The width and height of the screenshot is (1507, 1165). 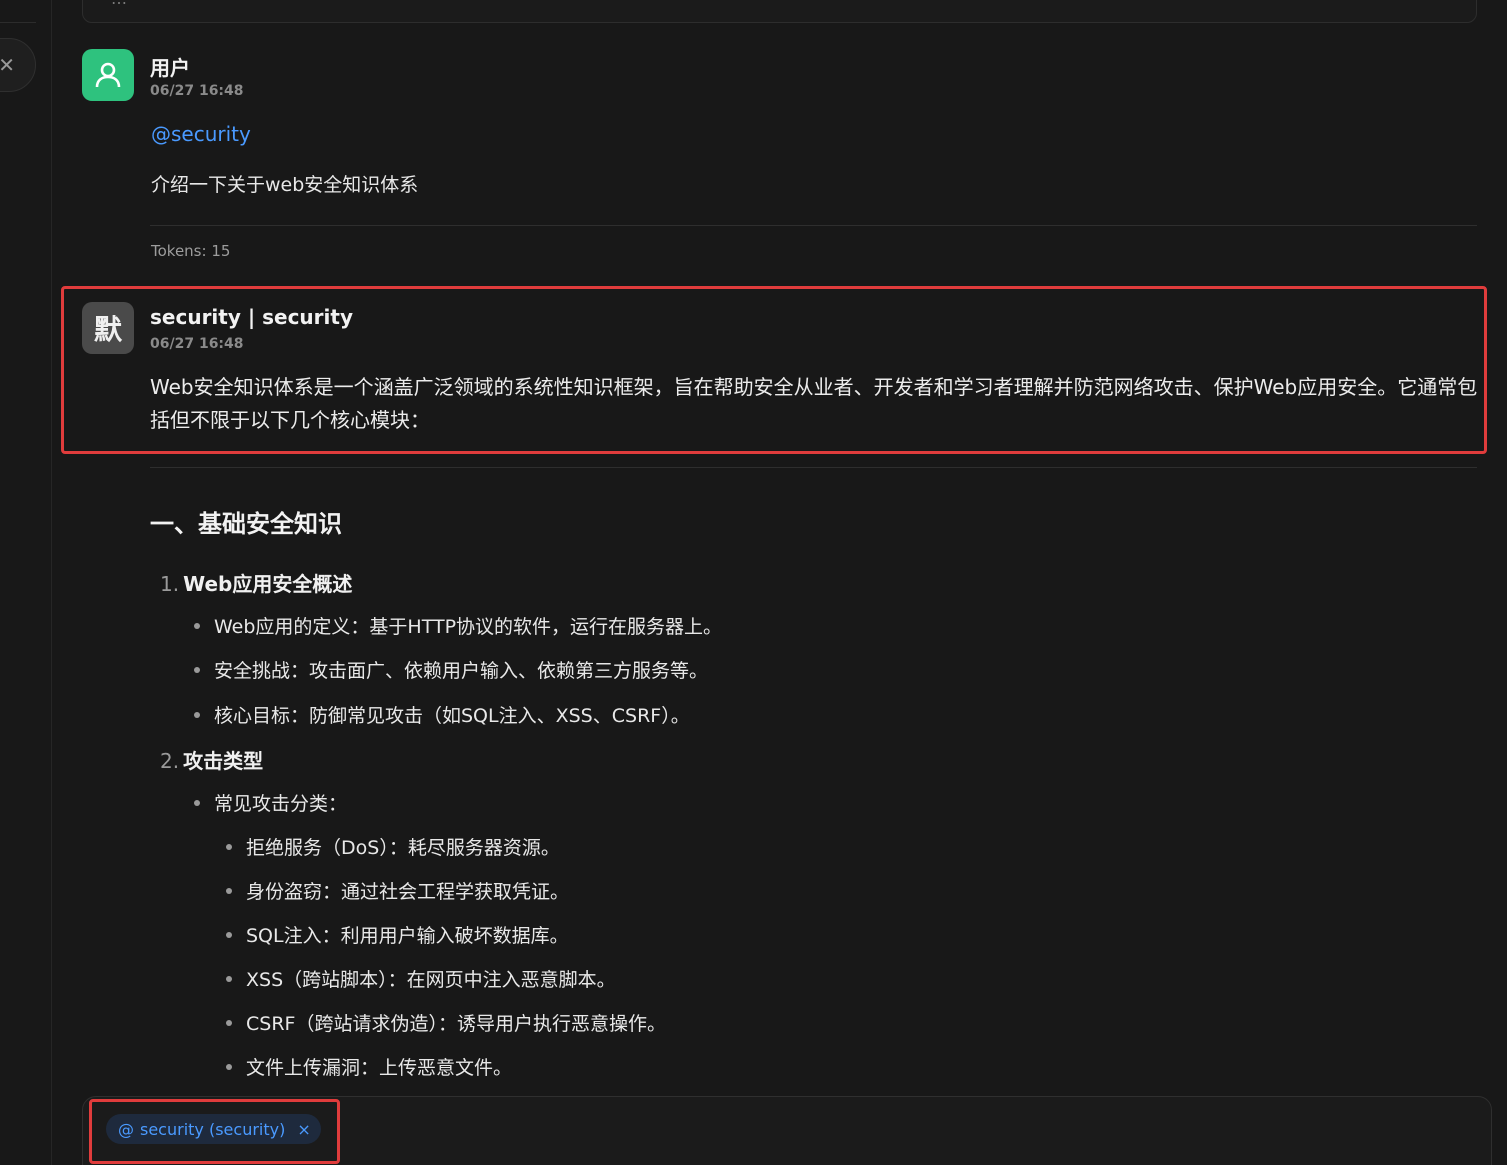 What do you see at coordinates (7, 65) in the screenshot?
I see `close-icon: ✕` at bounding box center [7, 65].